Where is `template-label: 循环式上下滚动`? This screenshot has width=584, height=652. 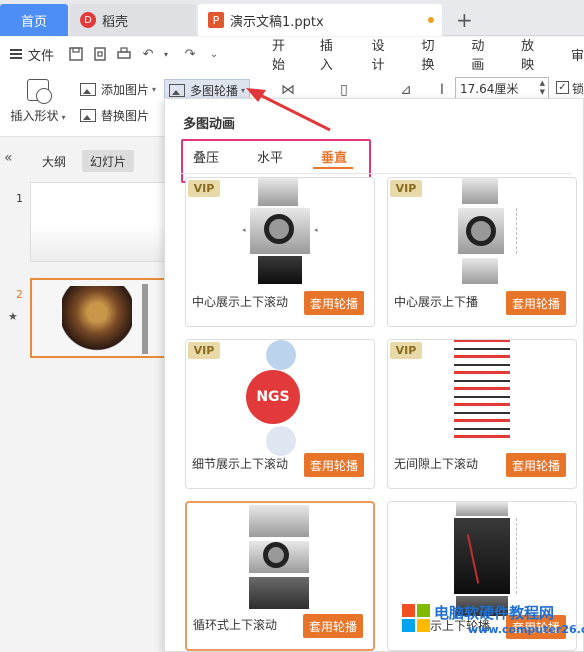 template-label: 循环式上下滚动 is located at coordinates (235, 625).